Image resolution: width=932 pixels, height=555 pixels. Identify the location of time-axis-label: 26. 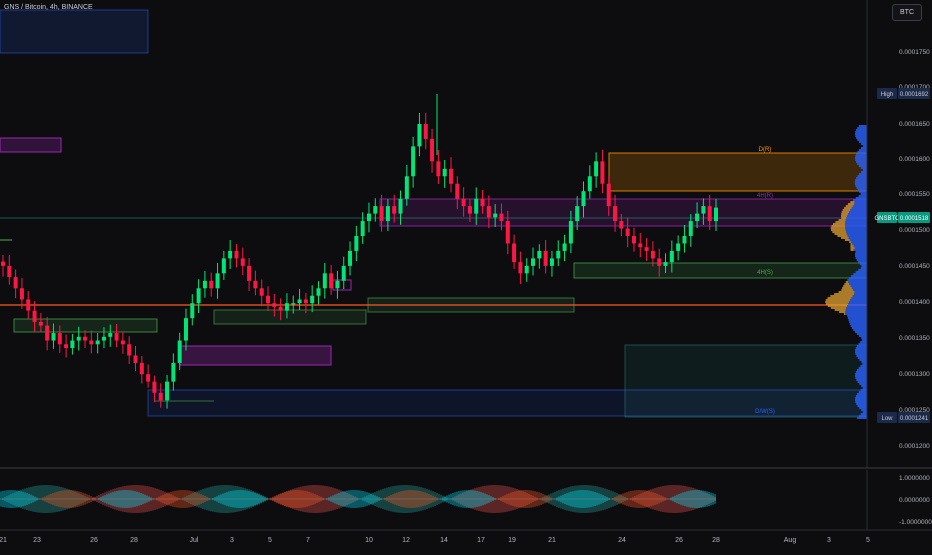
(94, 540).